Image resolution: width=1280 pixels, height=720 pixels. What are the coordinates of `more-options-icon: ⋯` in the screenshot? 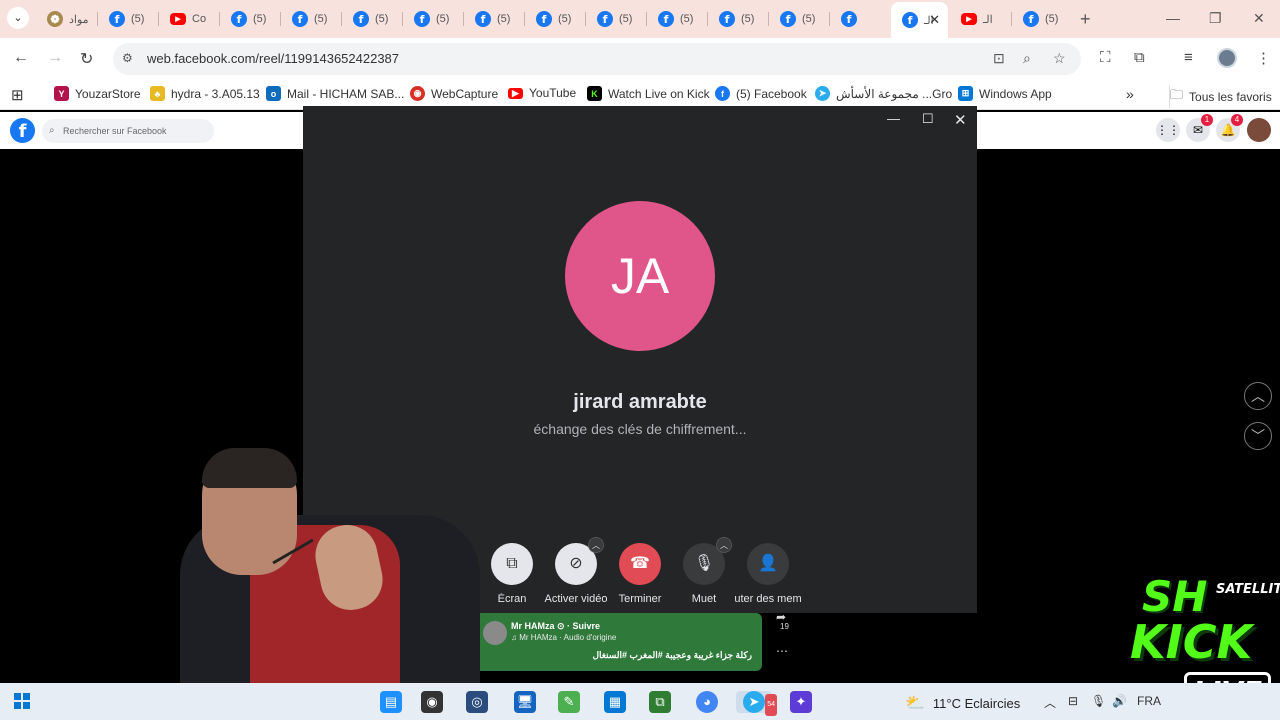 It's located at (782, 651).